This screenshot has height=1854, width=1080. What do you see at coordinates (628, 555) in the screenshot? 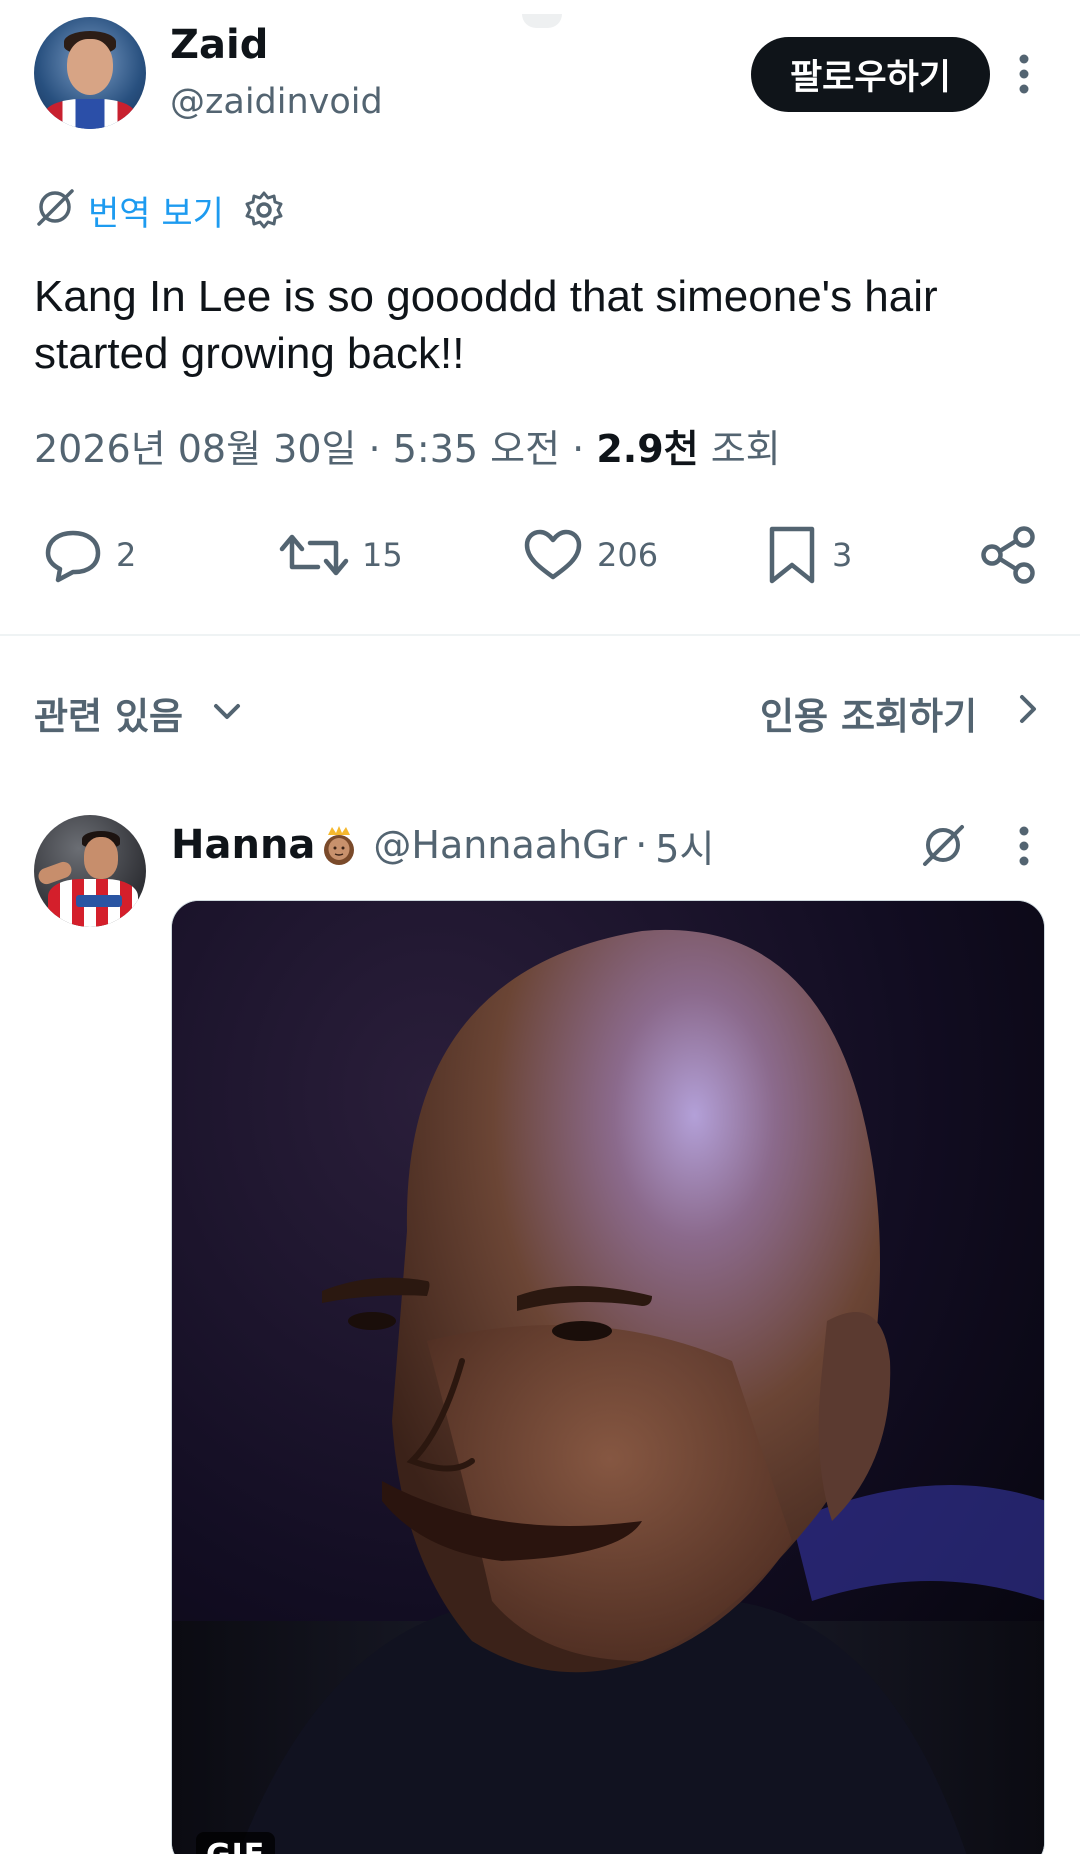
I see `like-count: 206` at bounding box center [628, 555].